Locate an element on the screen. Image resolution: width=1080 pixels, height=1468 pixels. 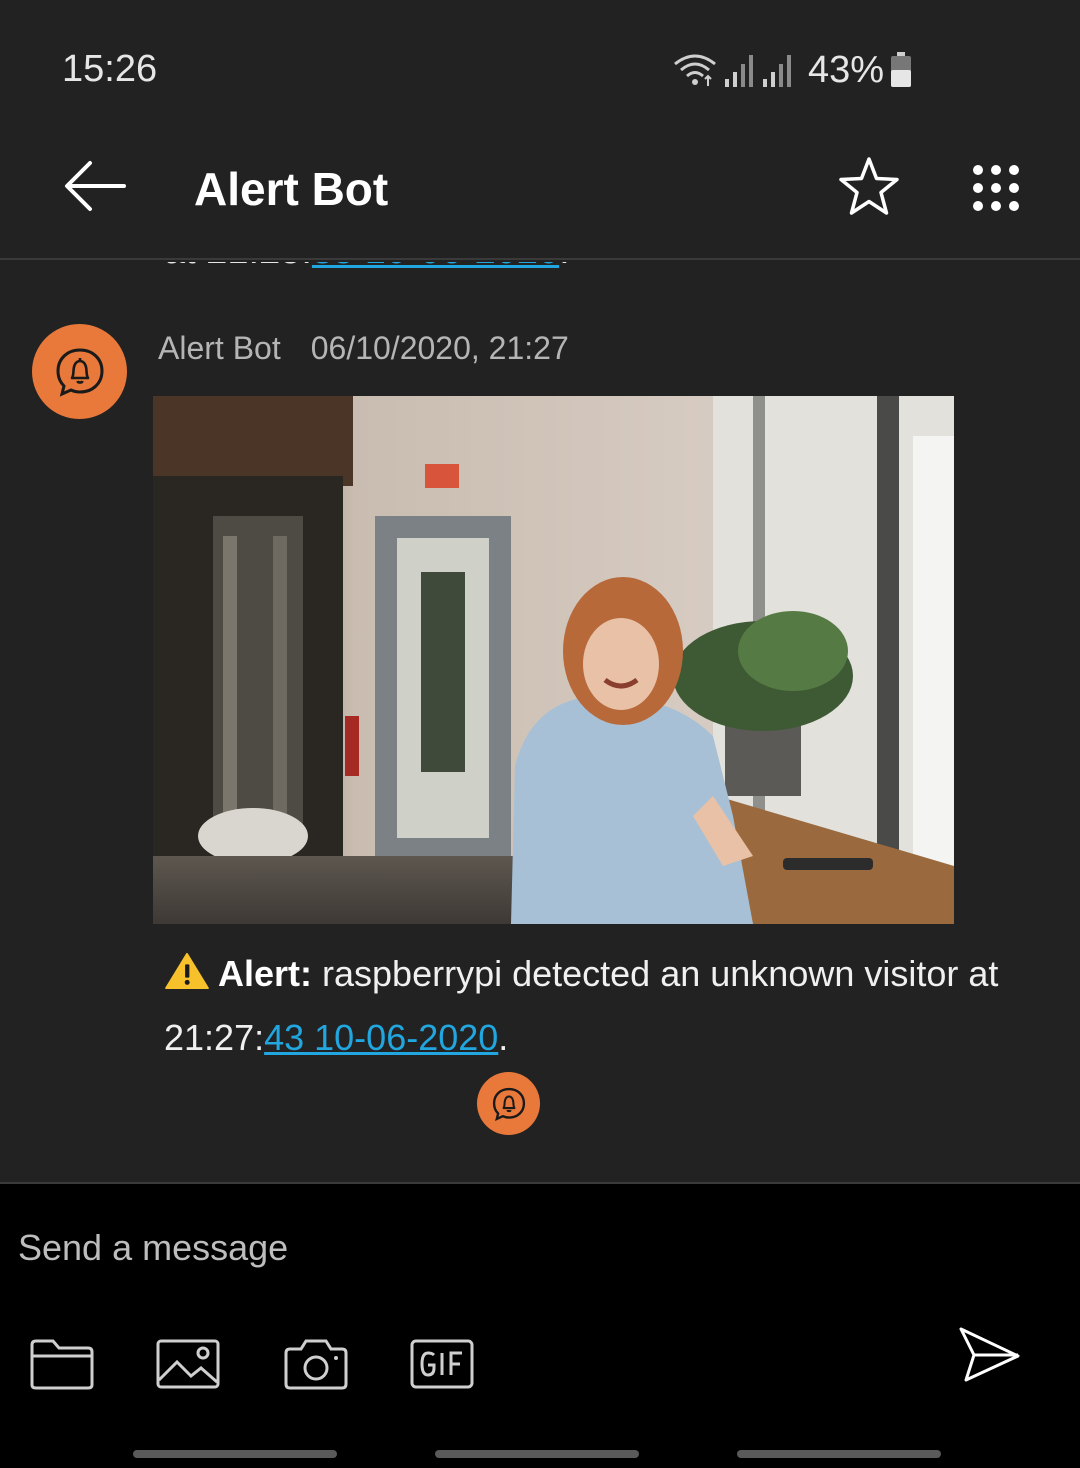
arrow-left-icon is located at coordinates (95, 186).